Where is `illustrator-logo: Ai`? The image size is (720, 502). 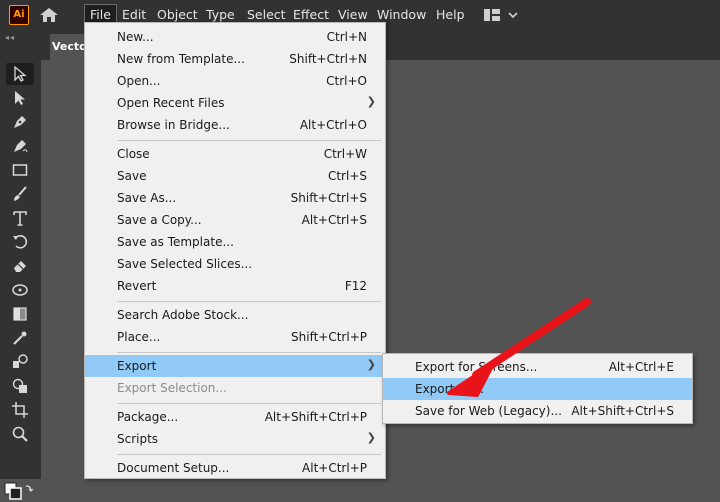
illustrator-logo: Ai is located at coordinates (19, 15).